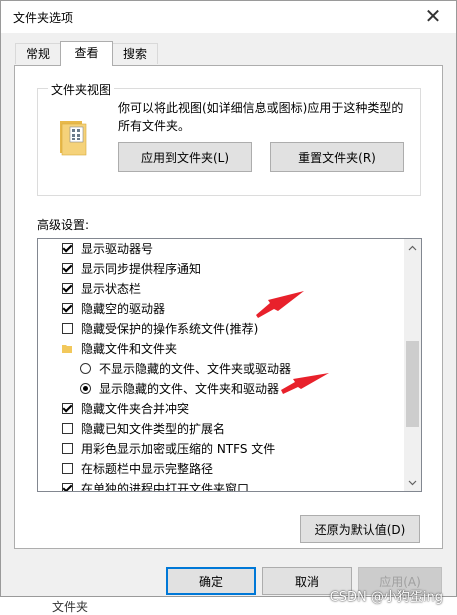  I want to click on list-item: 隐藏受保护的操作系统文件(推荐), so click(221, 328).